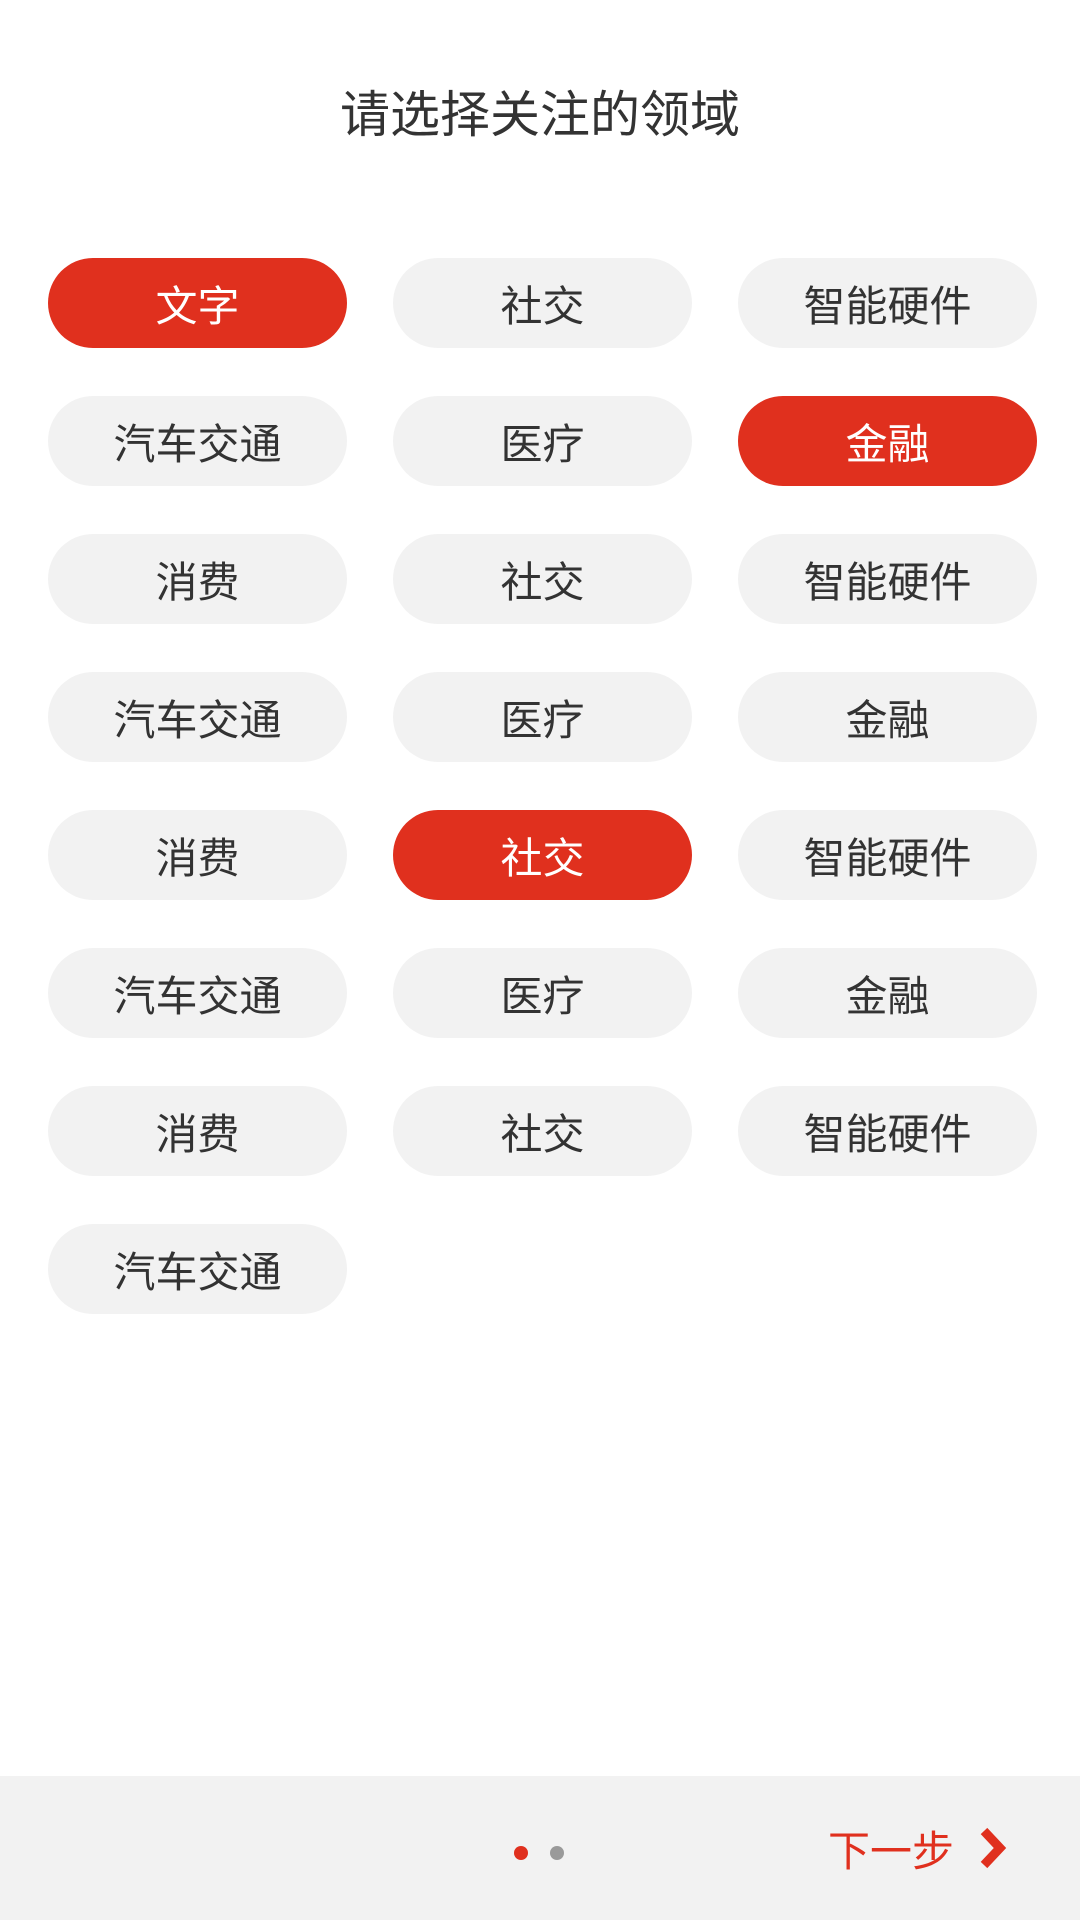  Describe the element at coordinates (993, 1848) in the screenshot. I see `chevron-right-icon` at that location.